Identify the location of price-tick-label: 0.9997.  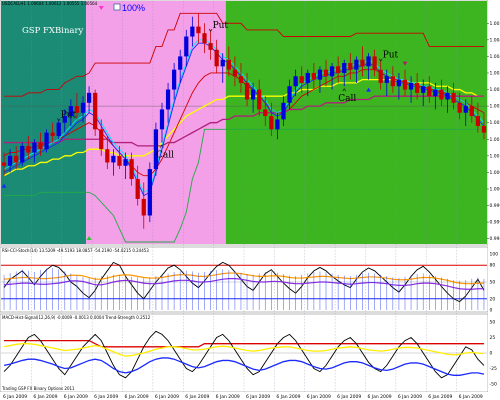
(495, 206).